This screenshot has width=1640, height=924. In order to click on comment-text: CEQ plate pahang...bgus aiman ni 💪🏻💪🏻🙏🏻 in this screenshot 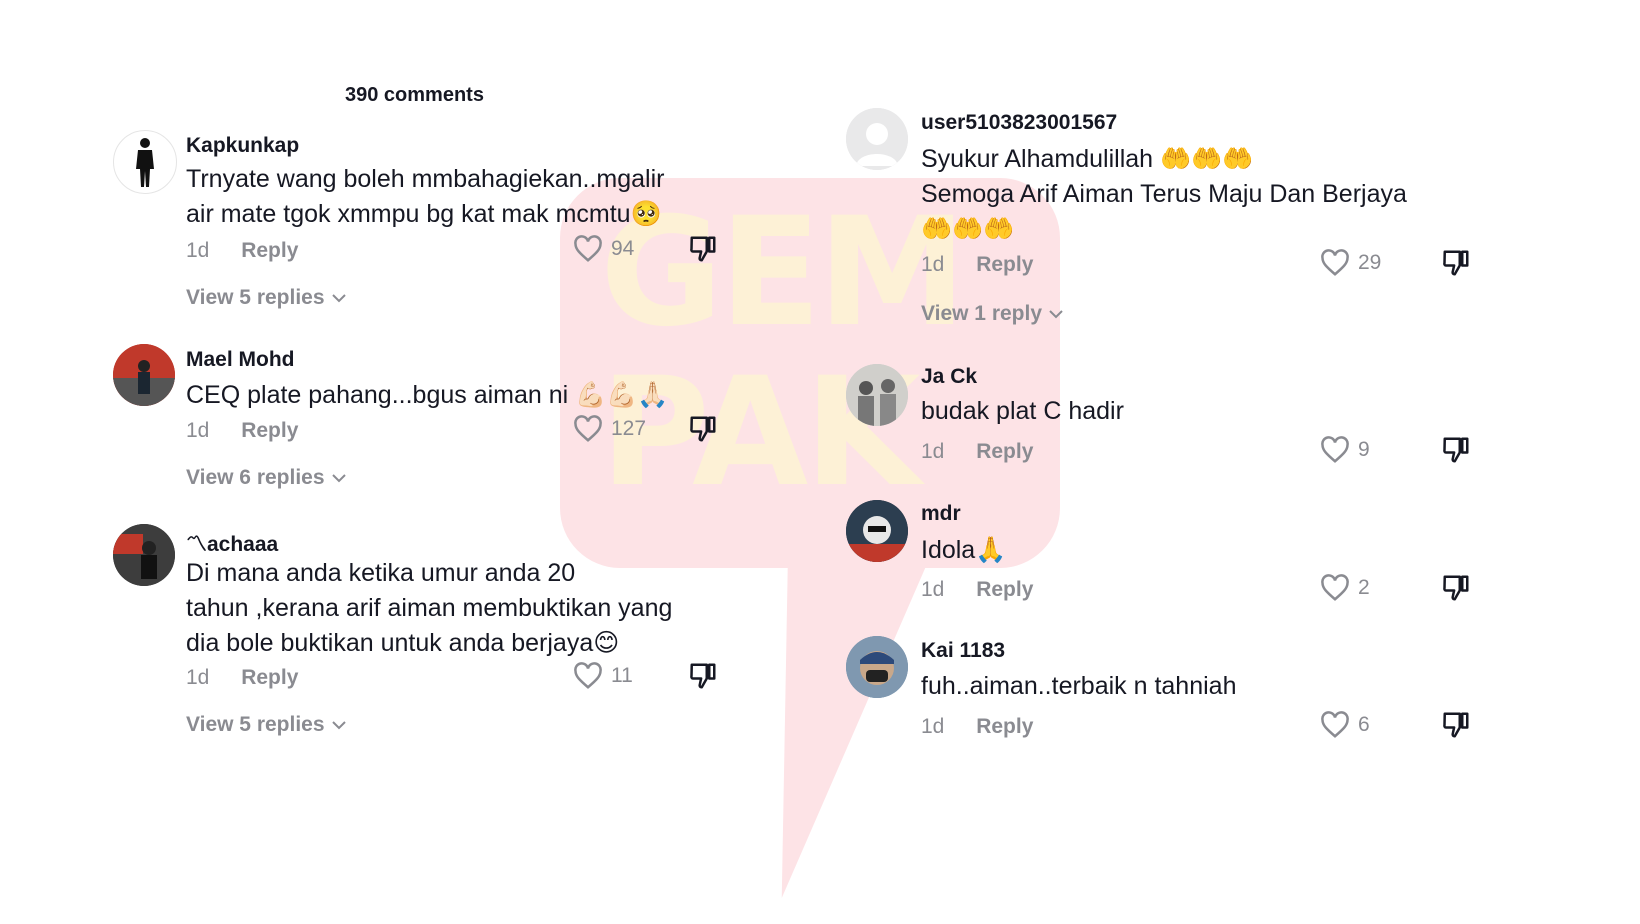, I will do `click(427, 395)`.